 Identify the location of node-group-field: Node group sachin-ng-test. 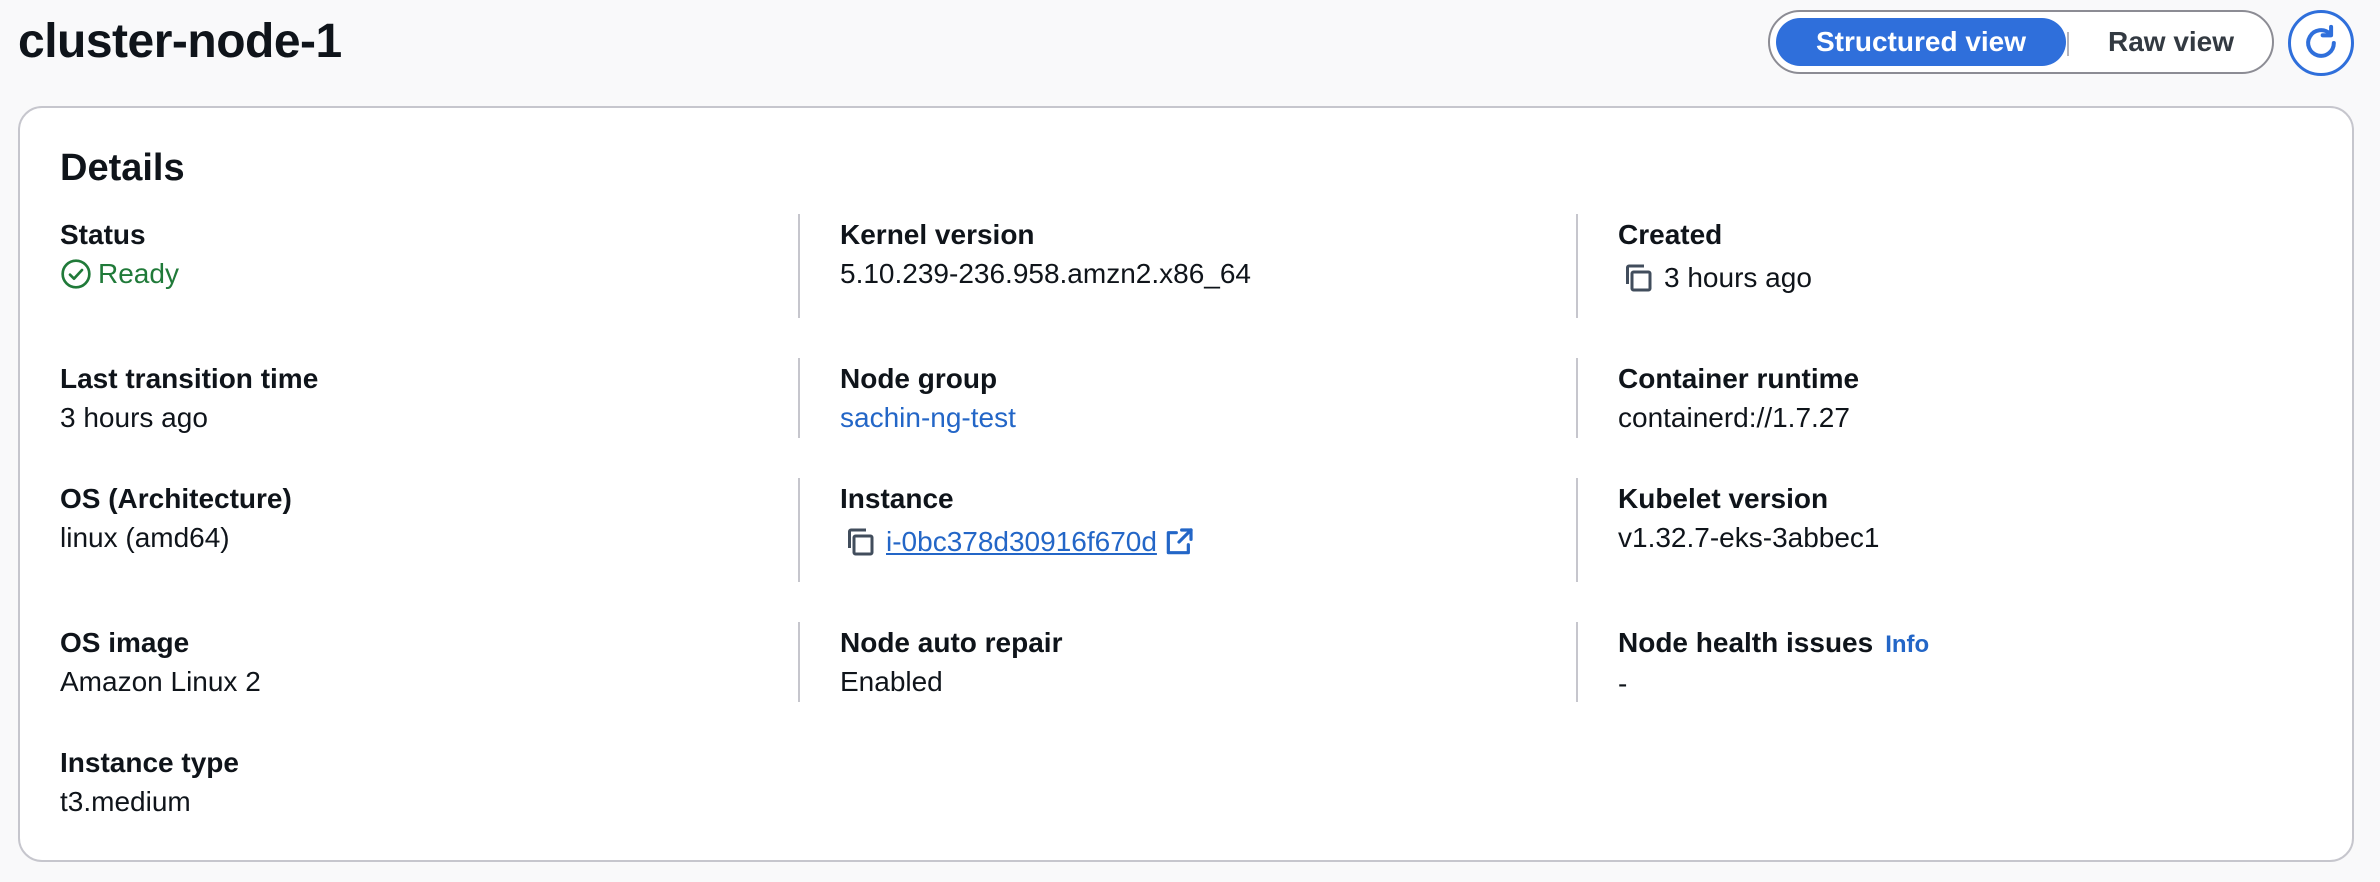
(928, 399).